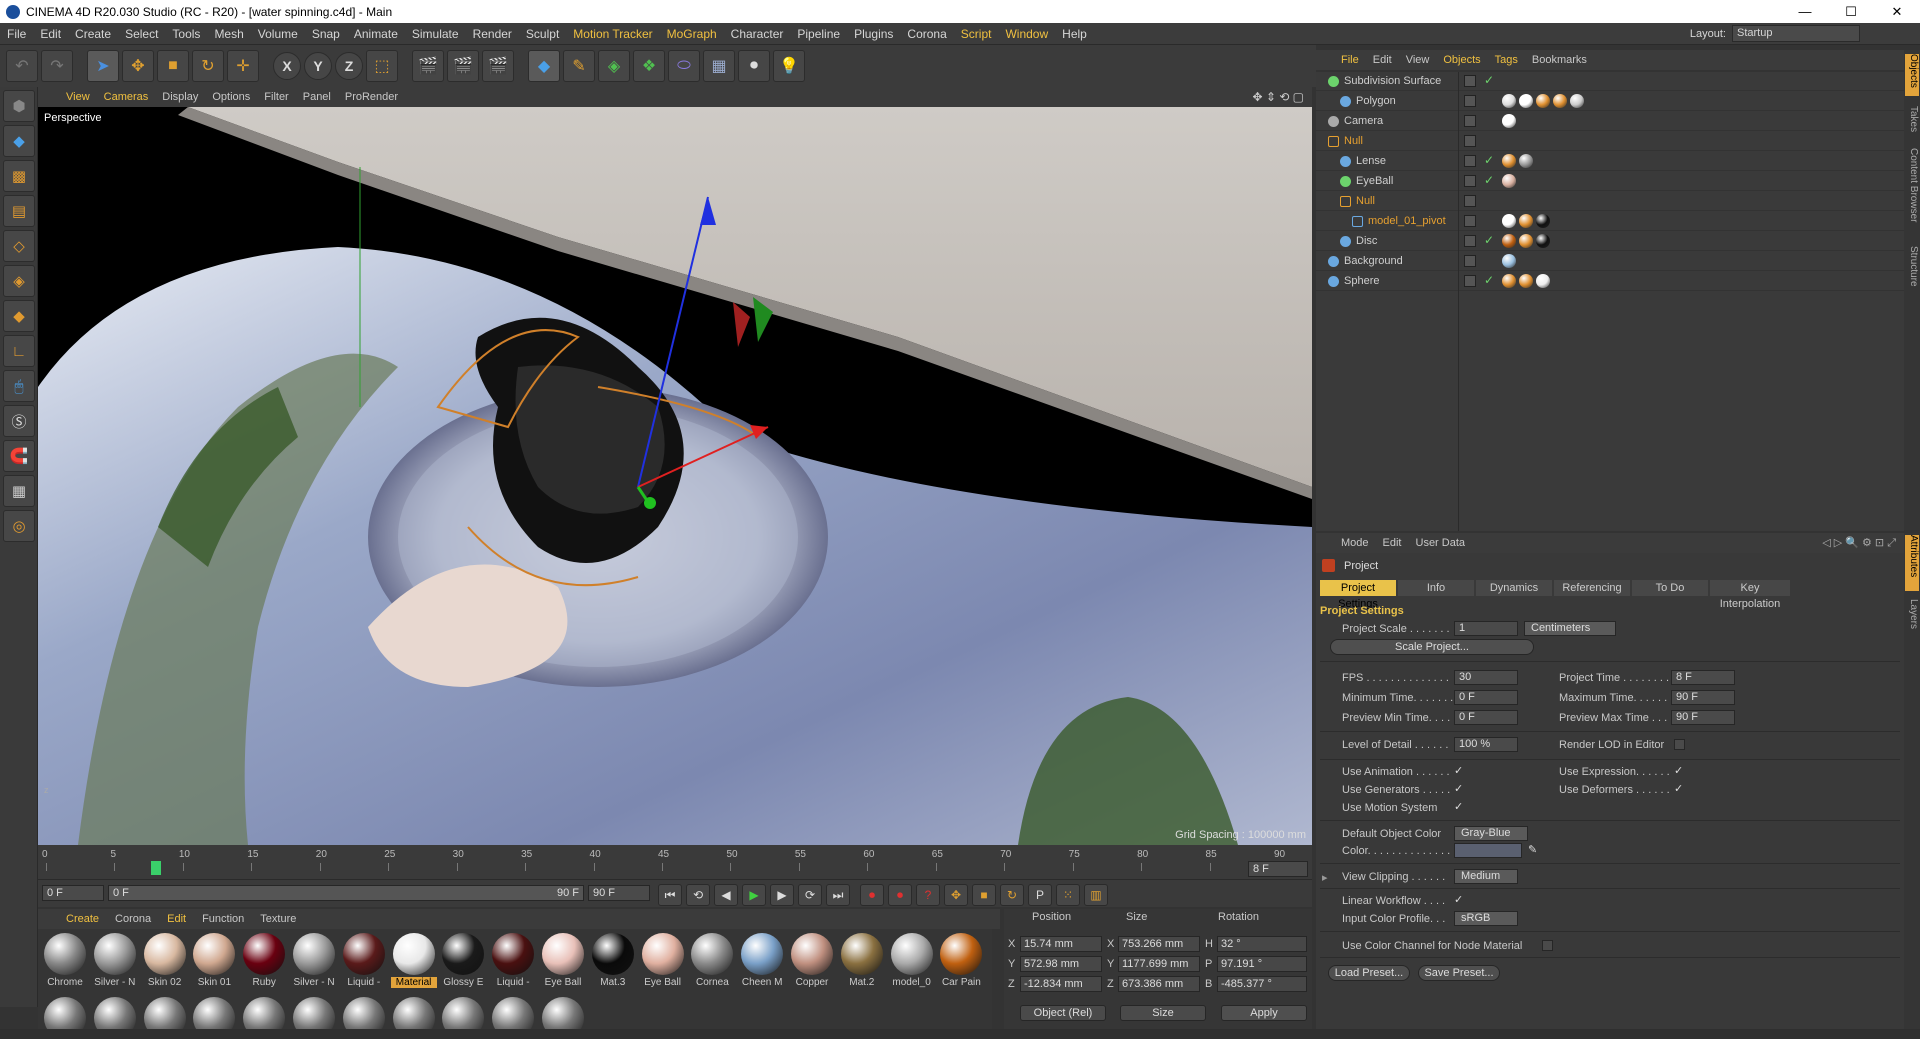  What do you see at coordinates (214, 960) in the screenshot?
I see `material-swatch: Skin 01` at bounding box center [214, 960].